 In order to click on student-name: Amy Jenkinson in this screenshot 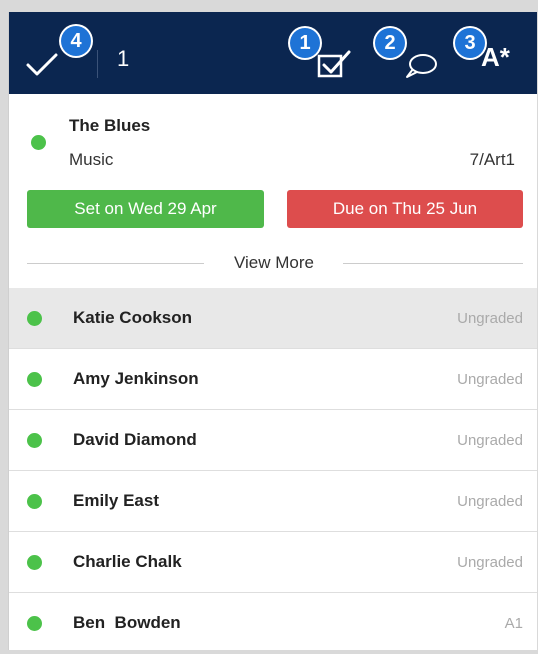, I will do `click(136, 378)`.